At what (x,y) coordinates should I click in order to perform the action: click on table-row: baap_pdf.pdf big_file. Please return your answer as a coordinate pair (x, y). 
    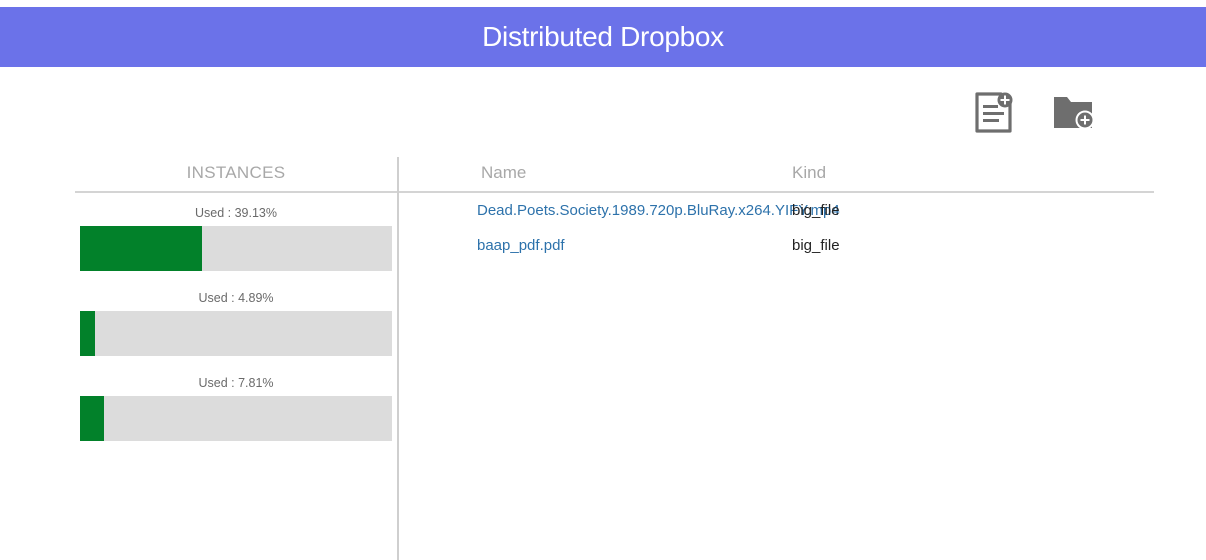
    Looking at the image, I should click on (776, 249).